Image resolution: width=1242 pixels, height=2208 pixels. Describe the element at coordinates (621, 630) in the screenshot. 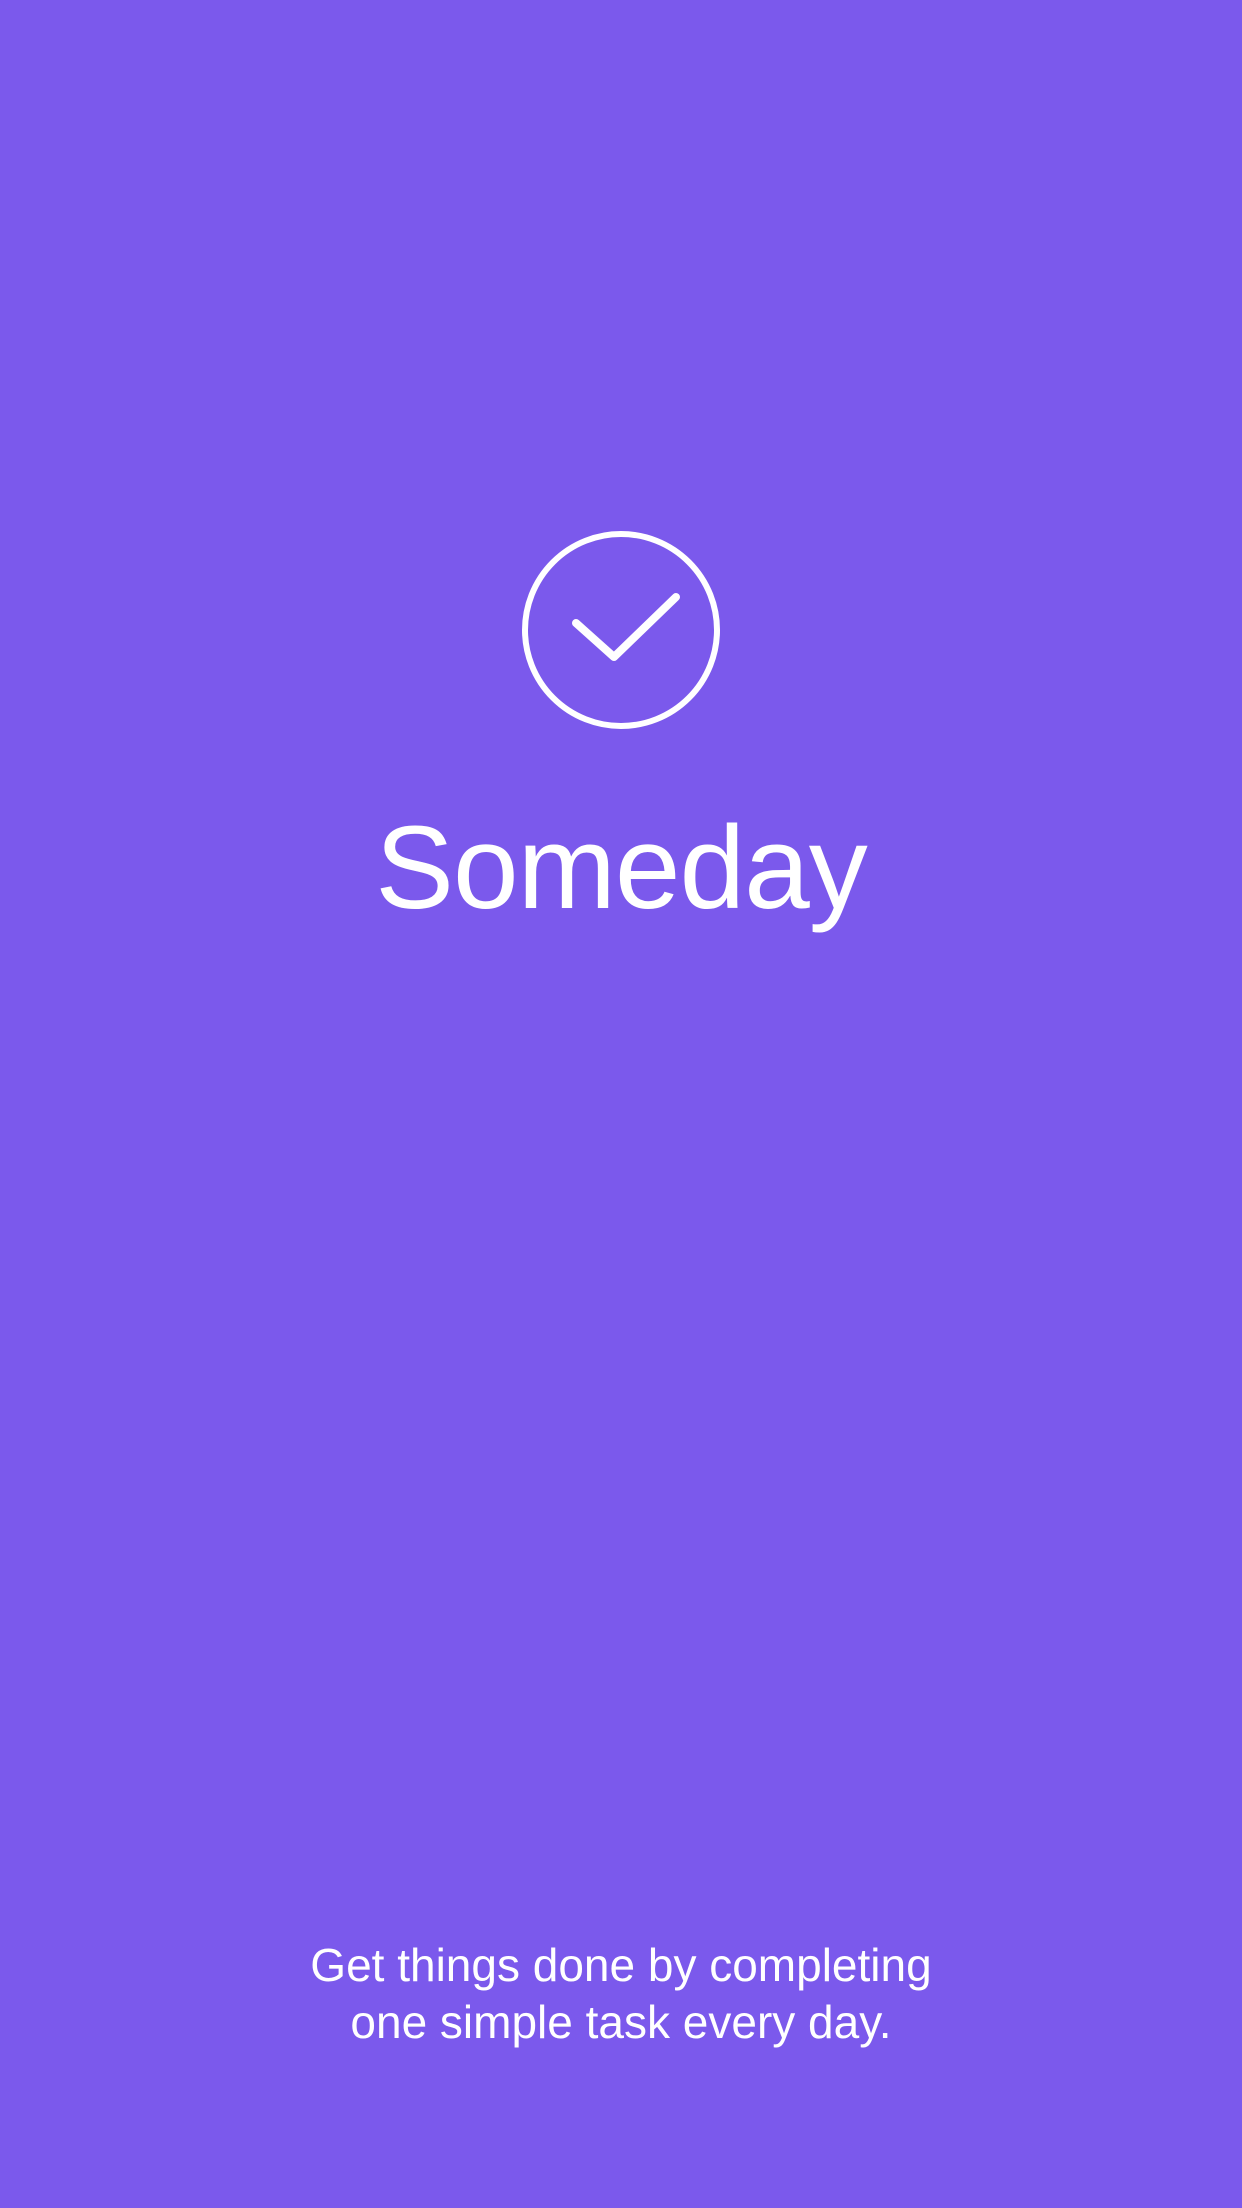

I see `checkmark-circle-icon` at that location.